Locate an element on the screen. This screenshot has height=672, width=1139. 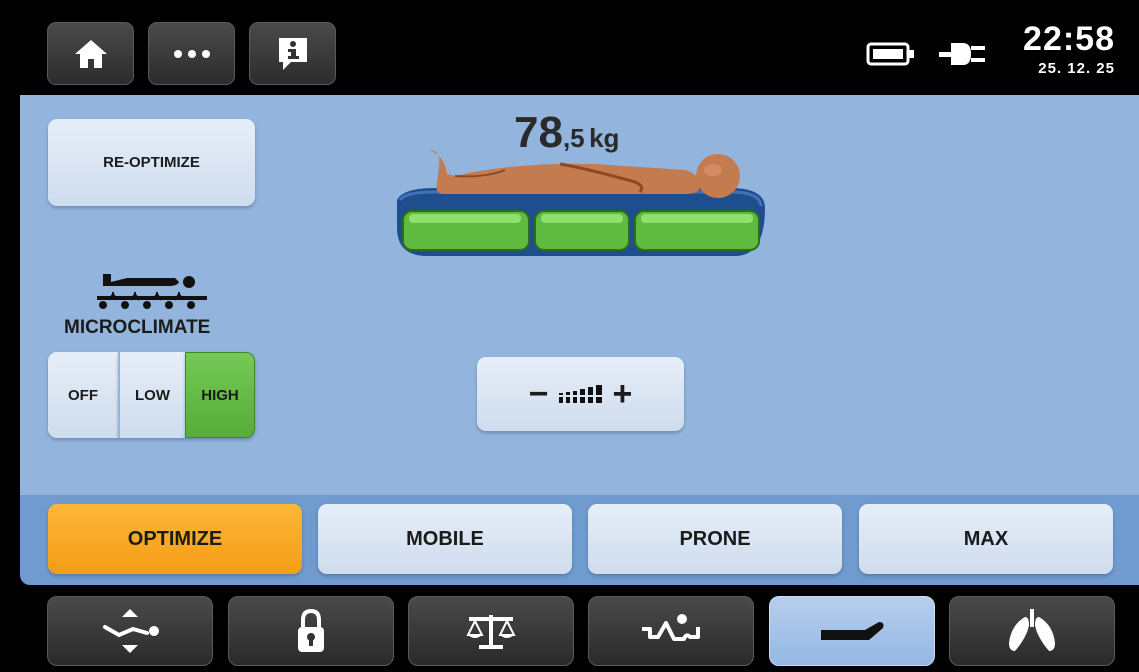
mode-mobile-label: MOBILE is located at coordinates (445, 538).